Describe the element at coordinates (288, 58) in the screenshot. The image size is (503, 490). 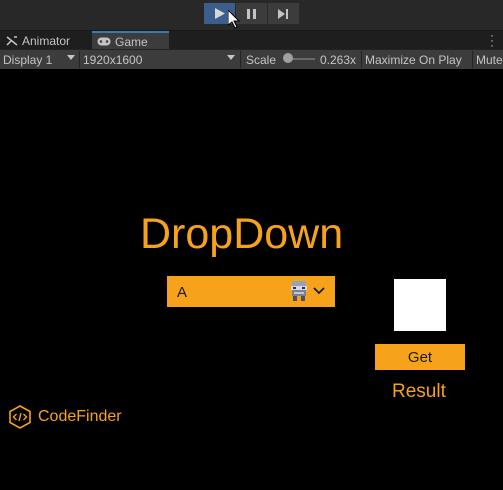
I see `scale-slider-handle` at that location.